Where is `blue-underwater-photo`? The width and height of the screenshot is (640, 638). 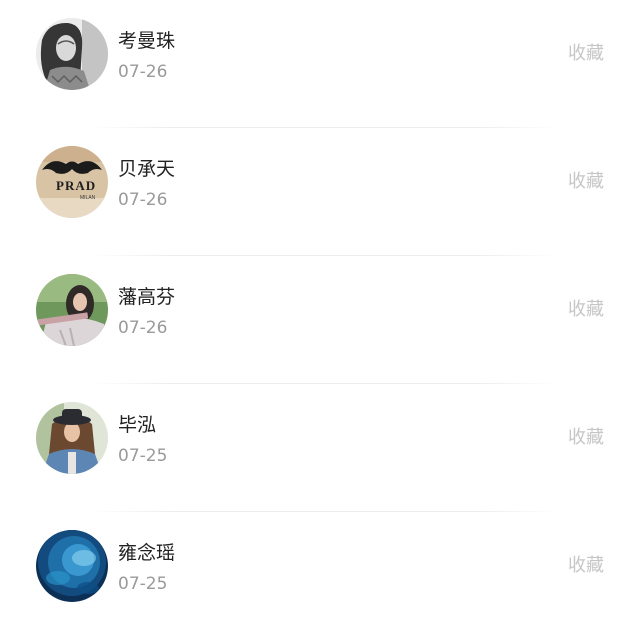 blue-underwater-photo is located at coordinates (72, 566).